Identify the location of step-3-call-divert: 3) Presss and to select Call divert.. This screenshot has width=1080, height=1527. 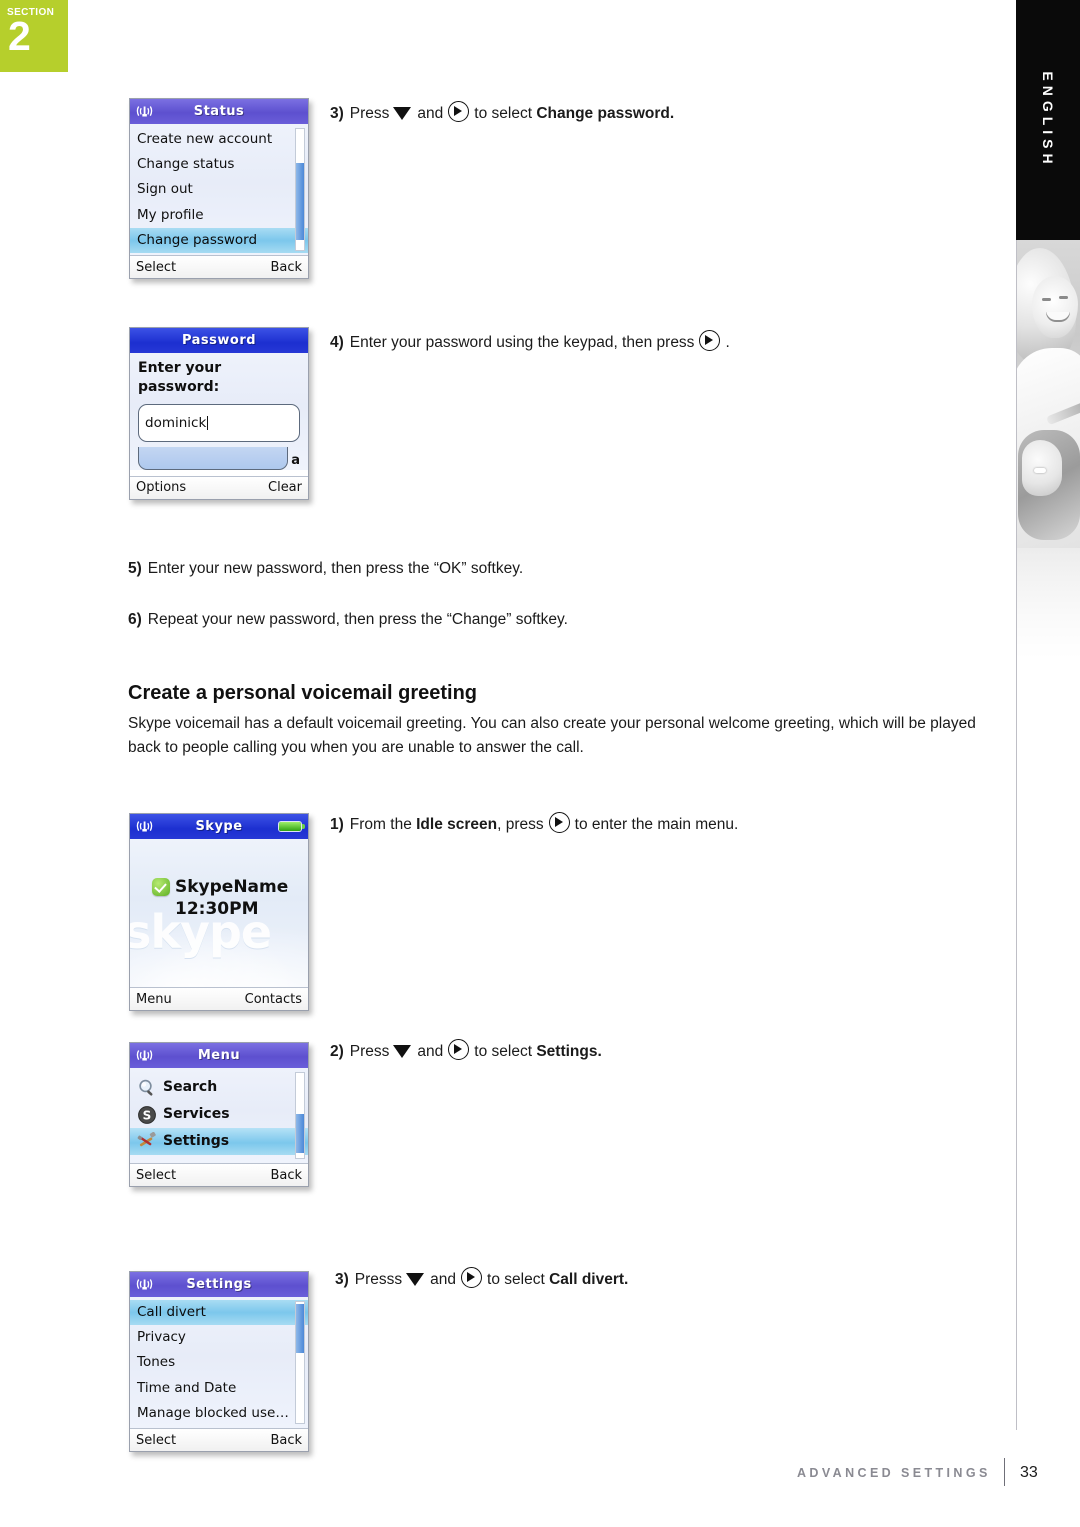
(481, 1279).